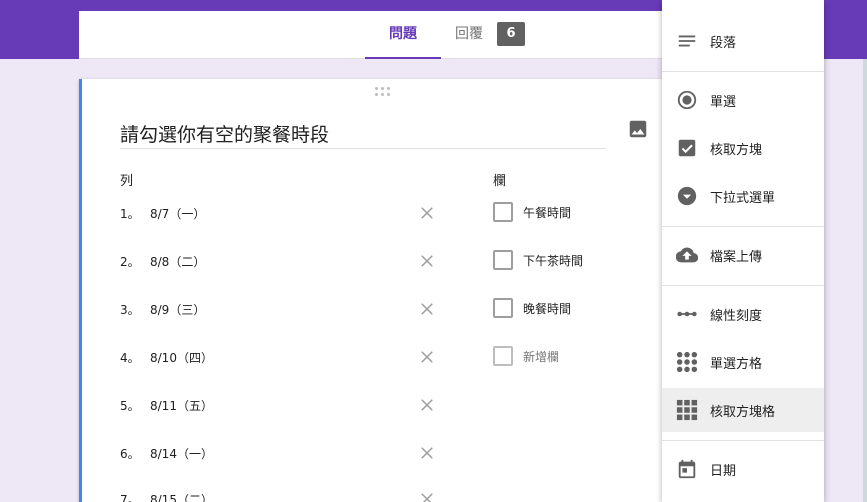 The height and width of the screenshot is (502, 867). I want to click on column-item: 午餐時間, so click(532, 212).